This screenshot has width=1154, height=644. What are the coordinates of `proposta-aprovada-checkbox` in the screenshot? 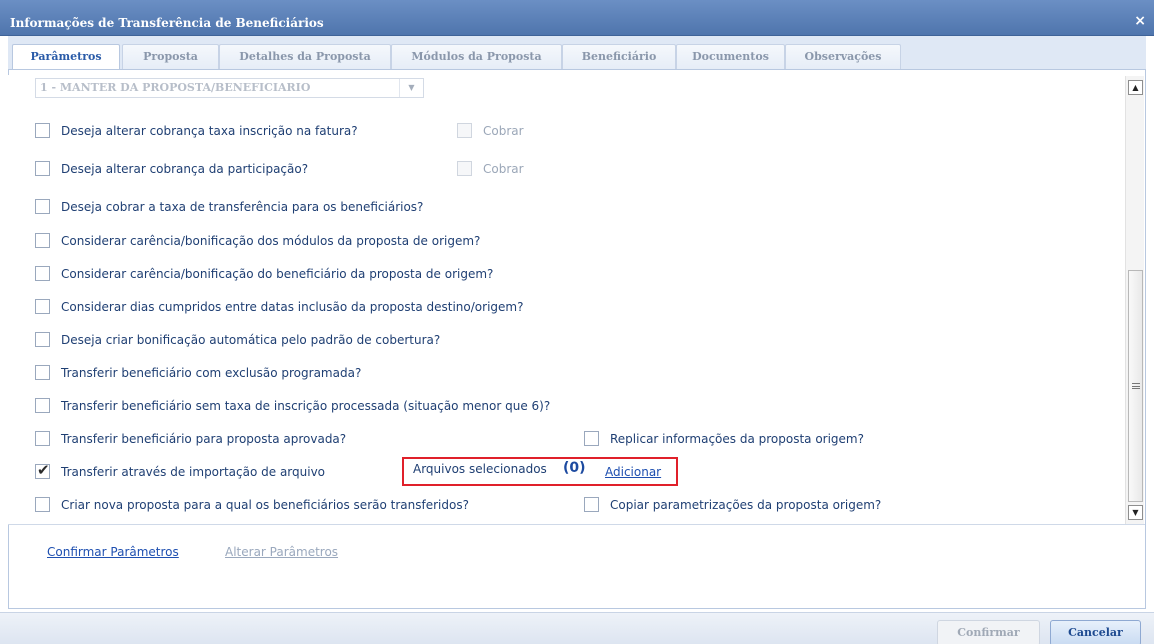 It's located at (42, 438).